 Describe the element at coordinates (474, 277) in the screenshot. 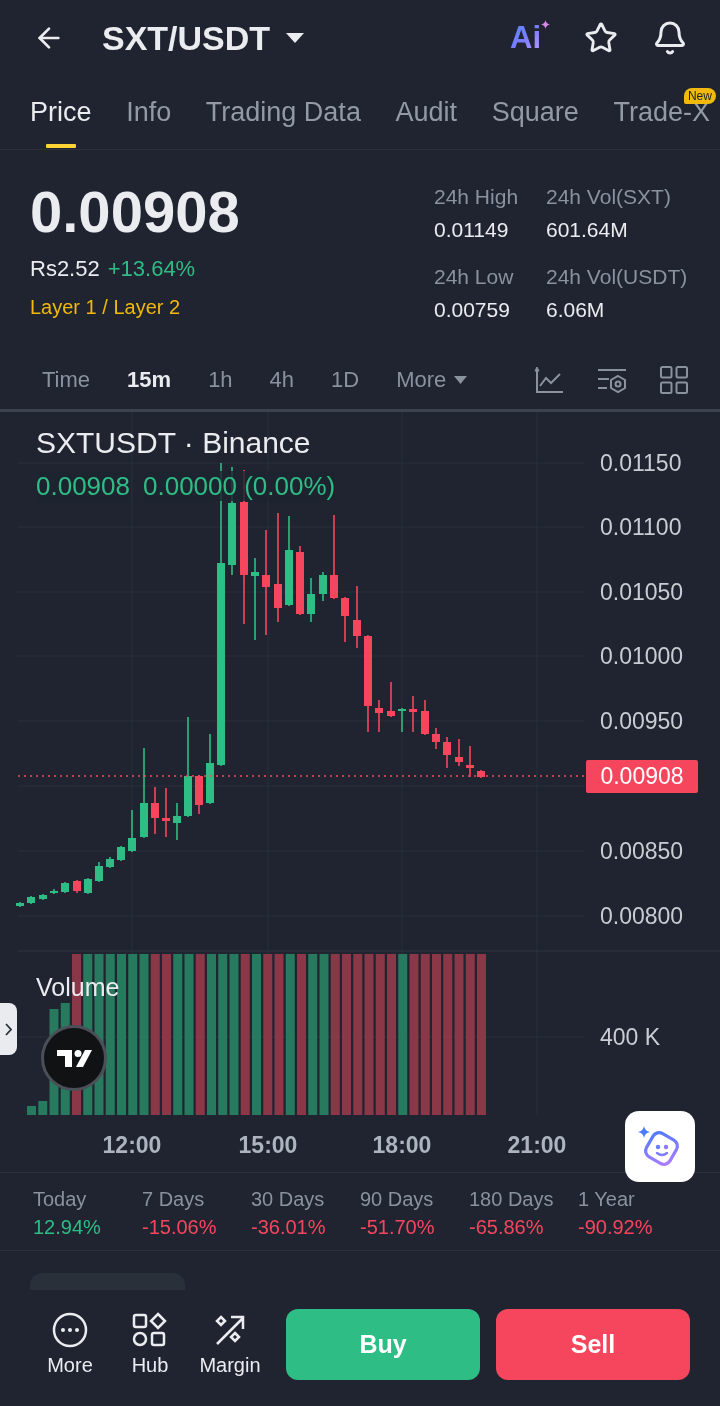

I see `stat-label: 24h Low` at that location.